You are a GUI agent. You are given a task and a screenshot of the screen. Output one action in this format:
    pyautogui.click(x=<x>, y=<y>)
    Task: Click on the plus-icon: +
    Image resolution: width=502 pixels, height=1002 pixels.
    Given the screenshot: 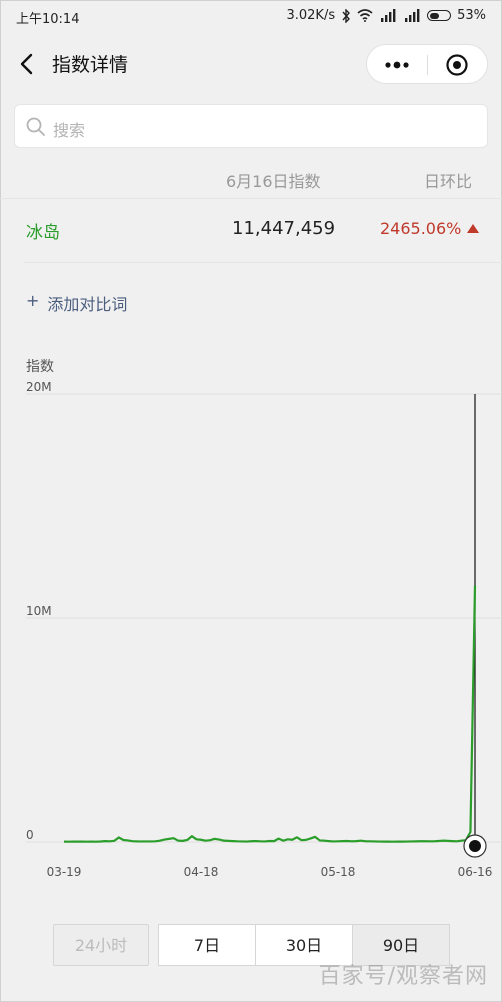 What is the action you would take?
    pyautogui.click(x=33, y=300)
    